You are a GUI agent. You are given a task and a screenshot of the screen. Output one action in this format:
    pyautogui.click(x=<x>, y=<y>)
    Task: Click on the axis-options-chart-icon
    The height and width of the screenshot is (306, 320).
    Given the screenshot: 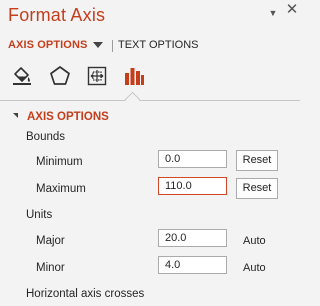 What is the action you would take?
    pyautogui.click(x=134, y=76)
    